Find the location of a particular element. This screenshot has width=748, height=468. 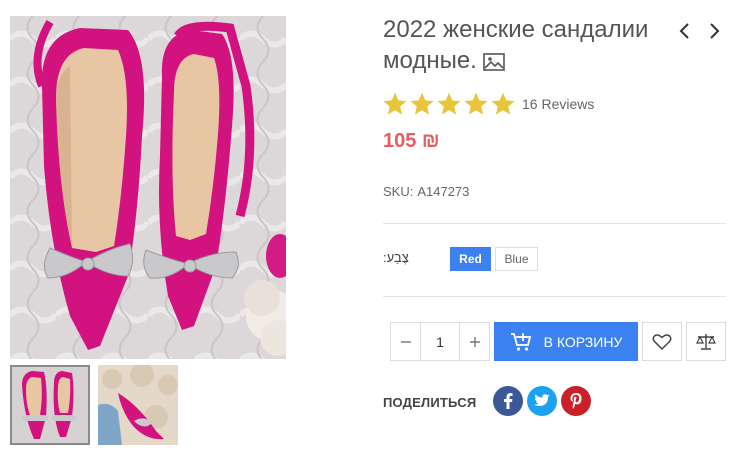

scale-icon is located at coordinates (706, 341).